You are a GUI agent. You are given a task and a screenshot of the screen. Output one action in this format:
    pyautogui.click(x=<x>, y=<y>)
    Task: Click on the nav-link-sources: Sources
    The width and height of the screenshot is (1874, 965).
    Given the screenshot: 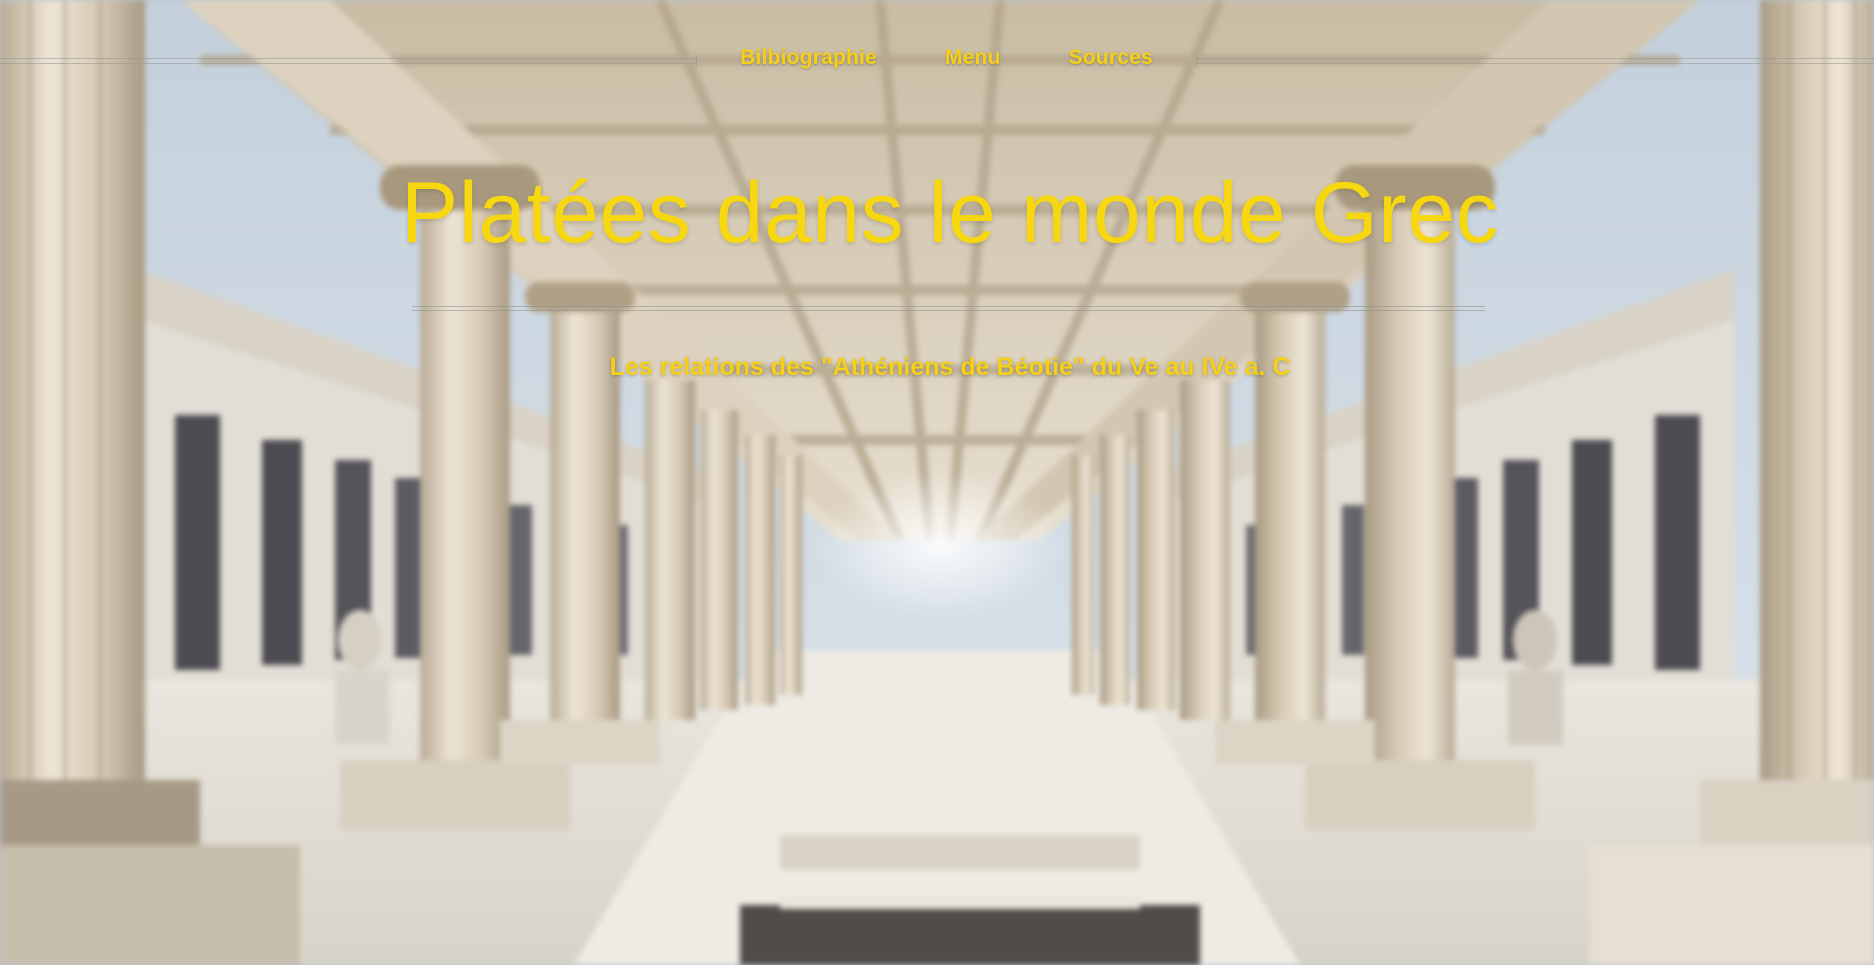 What is the action you would take?
    pyautogui.click(x=1111, y=58)
    